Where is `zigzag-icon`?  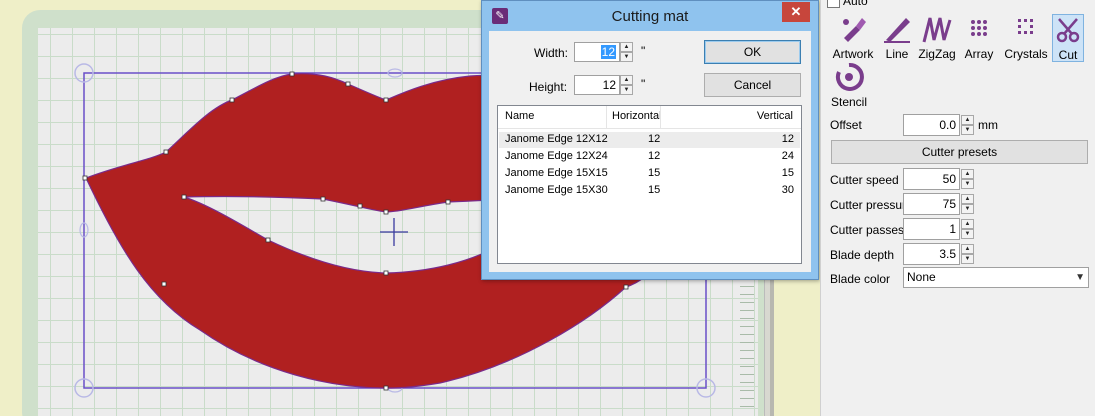 zigzag-icon is located at coordinates (937, 30).